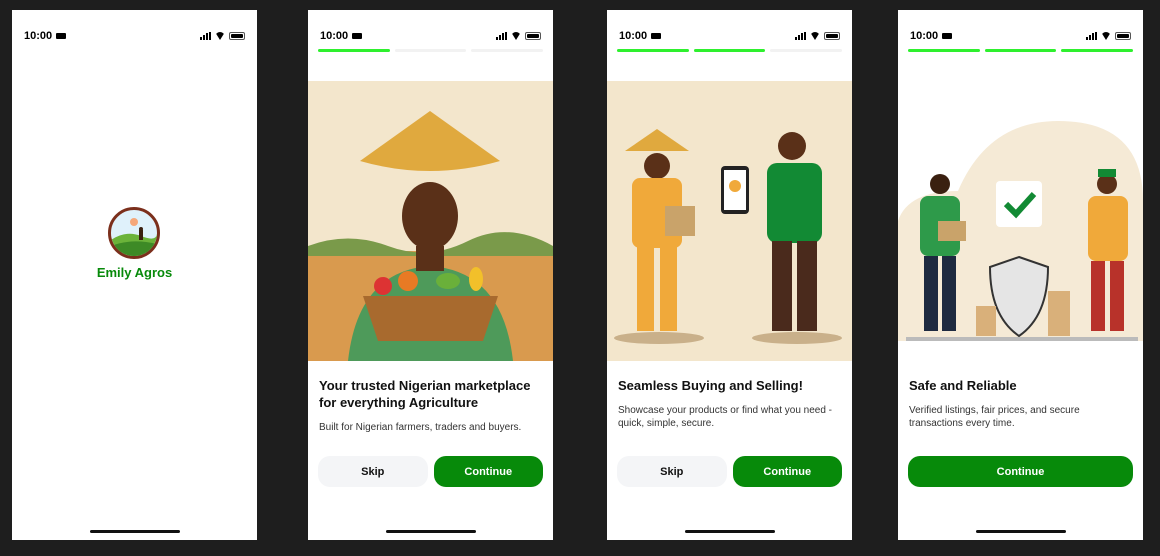 The width and height of the screenshot is (1160, 556). What do you see at coordinates (710, 385) in the screenshot?
I see `onboarding-title: Seamless Buying and Selling!` at bounding box center [710, 385].